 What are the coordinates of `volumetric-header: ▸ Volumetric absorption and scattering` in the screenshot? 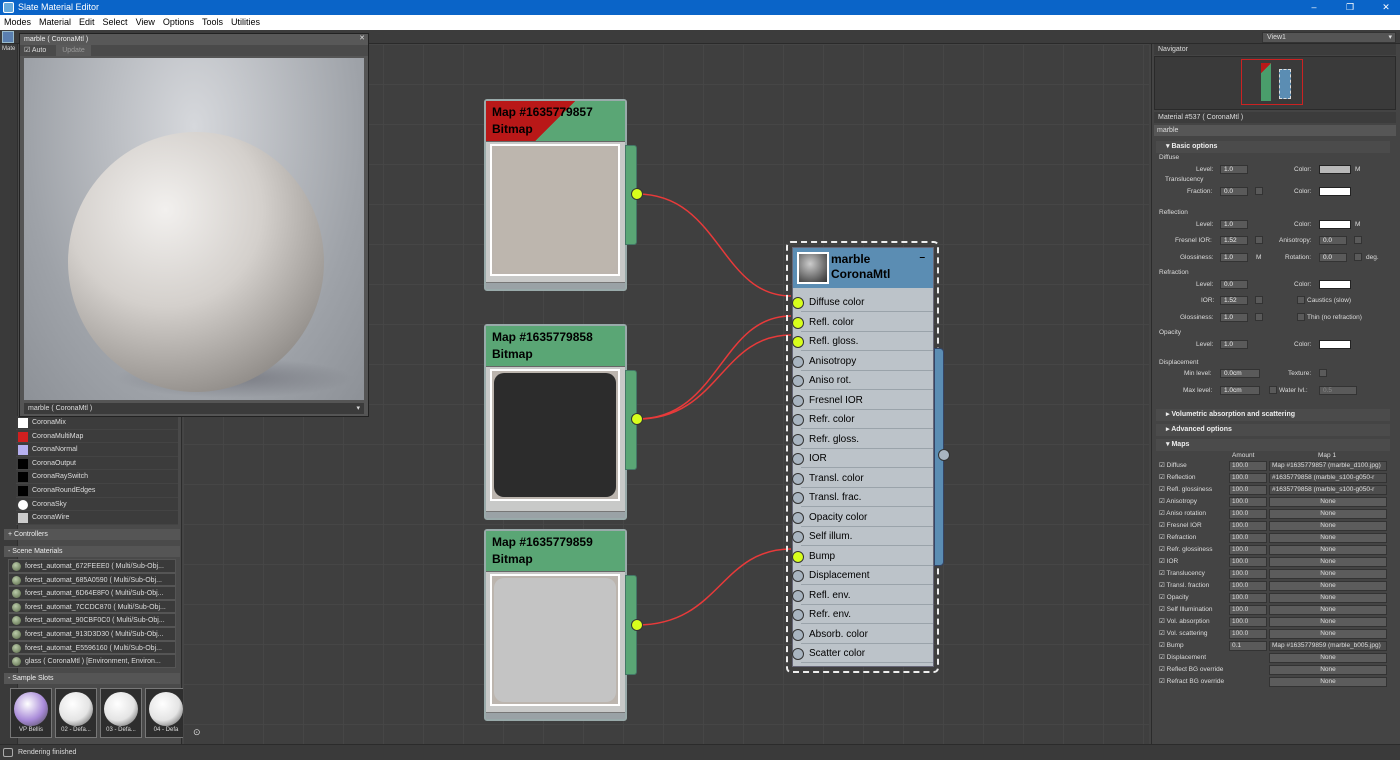 It's located at (1273, 415).